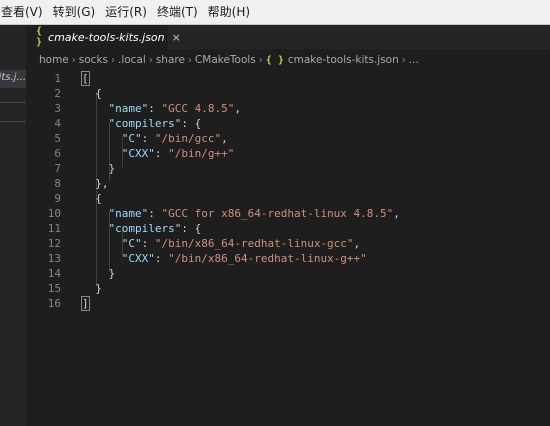 Image resolution: width=550 pixels, height=426 pixels. I want to click on code-token: "GCC for x86_64-redhat-linux 4.8.5", so click(277, 213).